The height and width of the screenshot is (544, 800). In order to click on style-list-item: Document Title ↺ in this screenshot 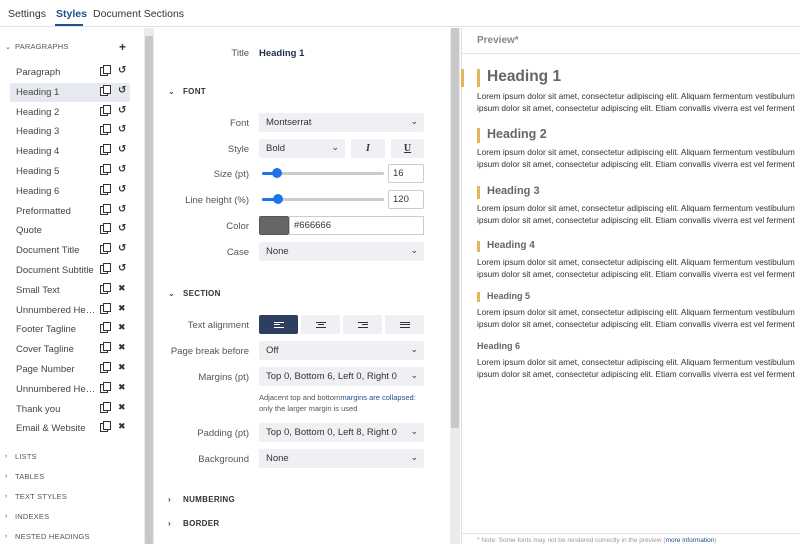, I will do `click(70, 250)`.